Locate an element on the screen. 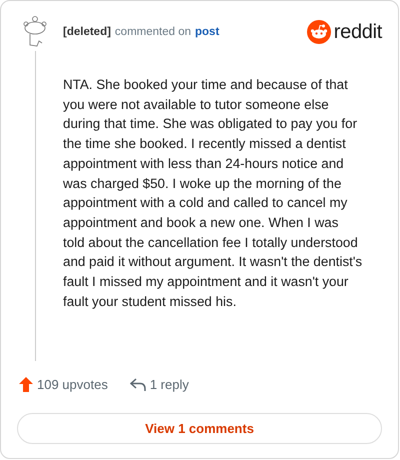 This screenshot has width=400, height=460. action-text: commented on is located at coordinates (152, 32).